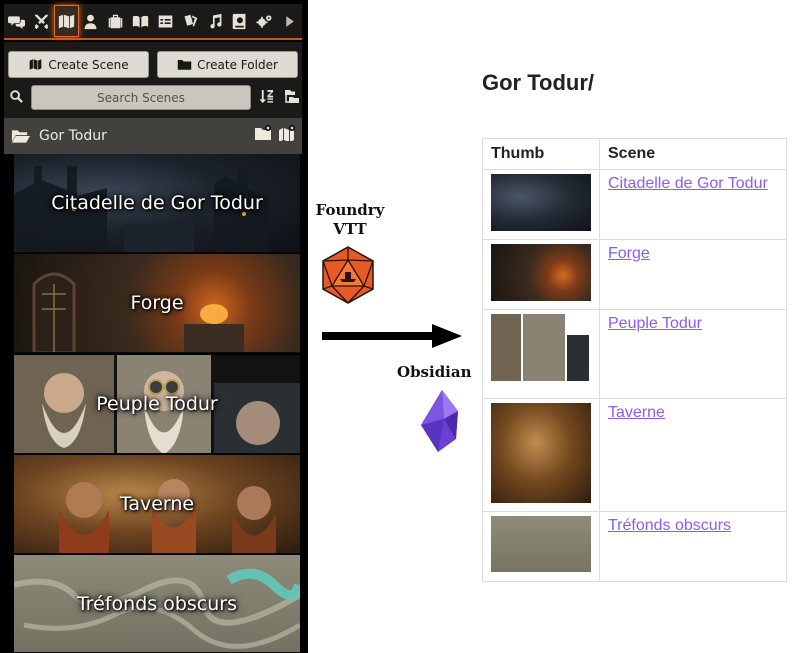 This screenshot has height=653, width=795. I want to click on music-note-icon, so click(215, 20).